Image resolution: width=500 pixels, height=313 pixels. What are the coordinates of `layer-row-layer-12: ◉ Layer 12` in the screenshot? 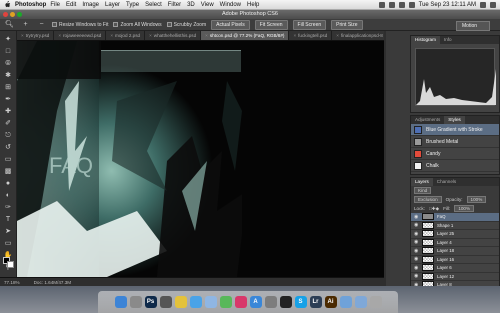 It's located at (455, 276).